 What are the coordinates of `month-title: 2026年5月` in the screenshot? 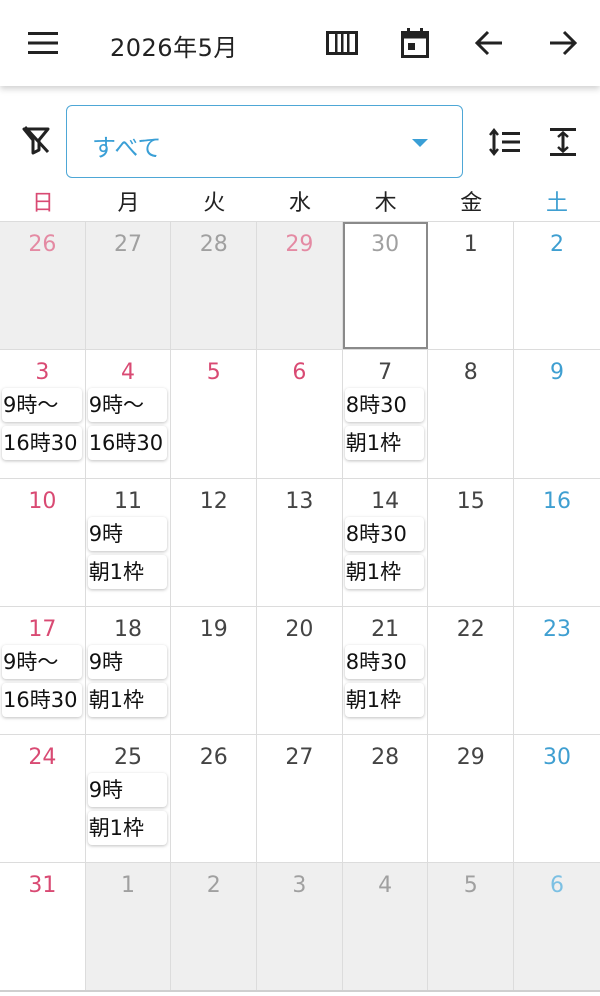 It's located at (174, 48).